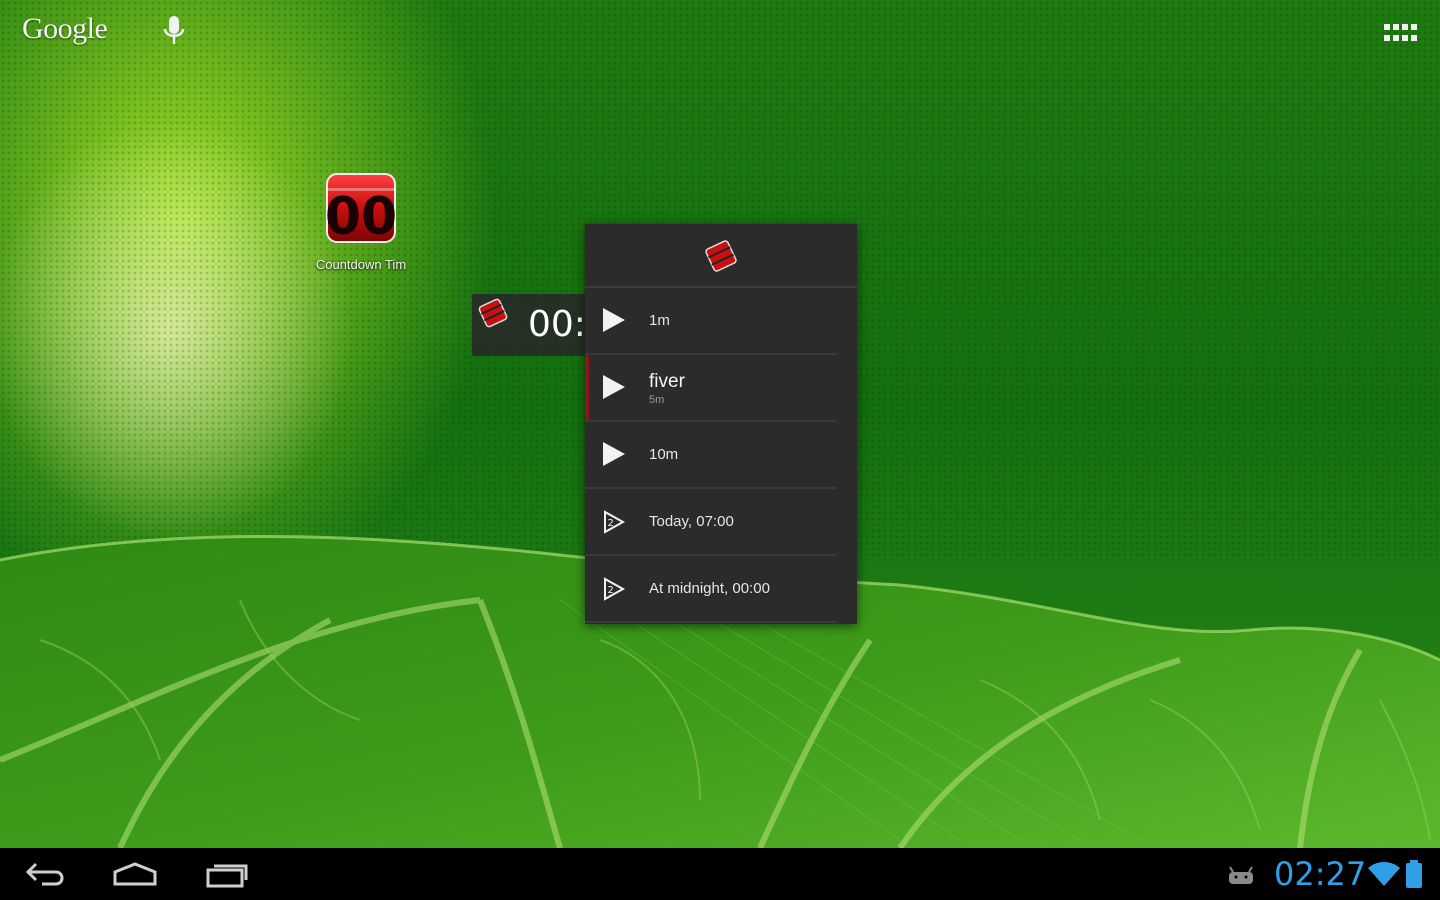 This screenshot has width=1440, height=900. Describe the element at coordinates (691, 521) in the screenshot. I see `alarm-label: Today, 07:00` at that location.